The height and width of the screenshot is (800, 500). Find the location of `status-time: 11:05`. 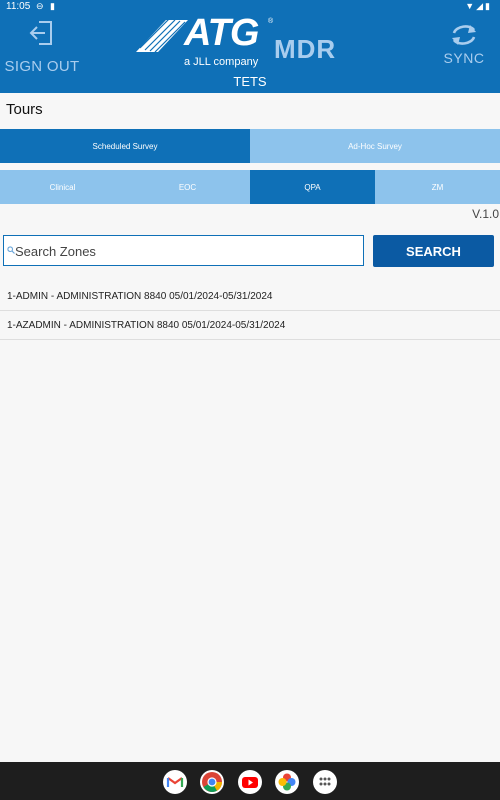

status-time: 11:05 is located at coordinates (18, 6).